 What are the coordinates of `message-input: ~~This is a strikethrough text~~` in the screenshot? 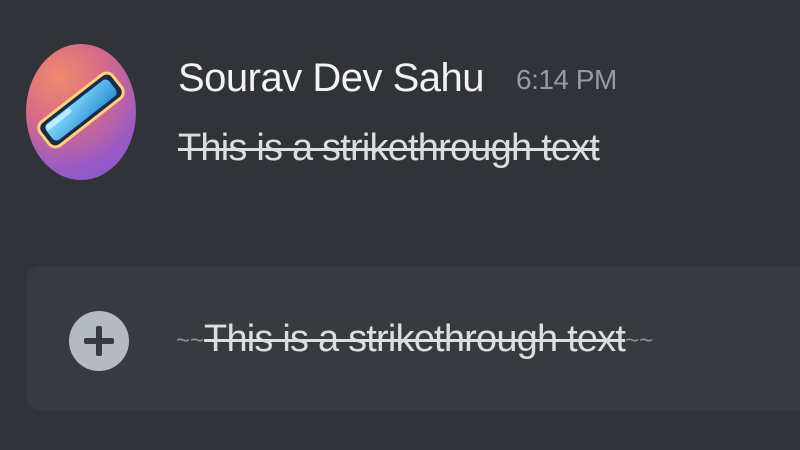 It's located at (414, 339).